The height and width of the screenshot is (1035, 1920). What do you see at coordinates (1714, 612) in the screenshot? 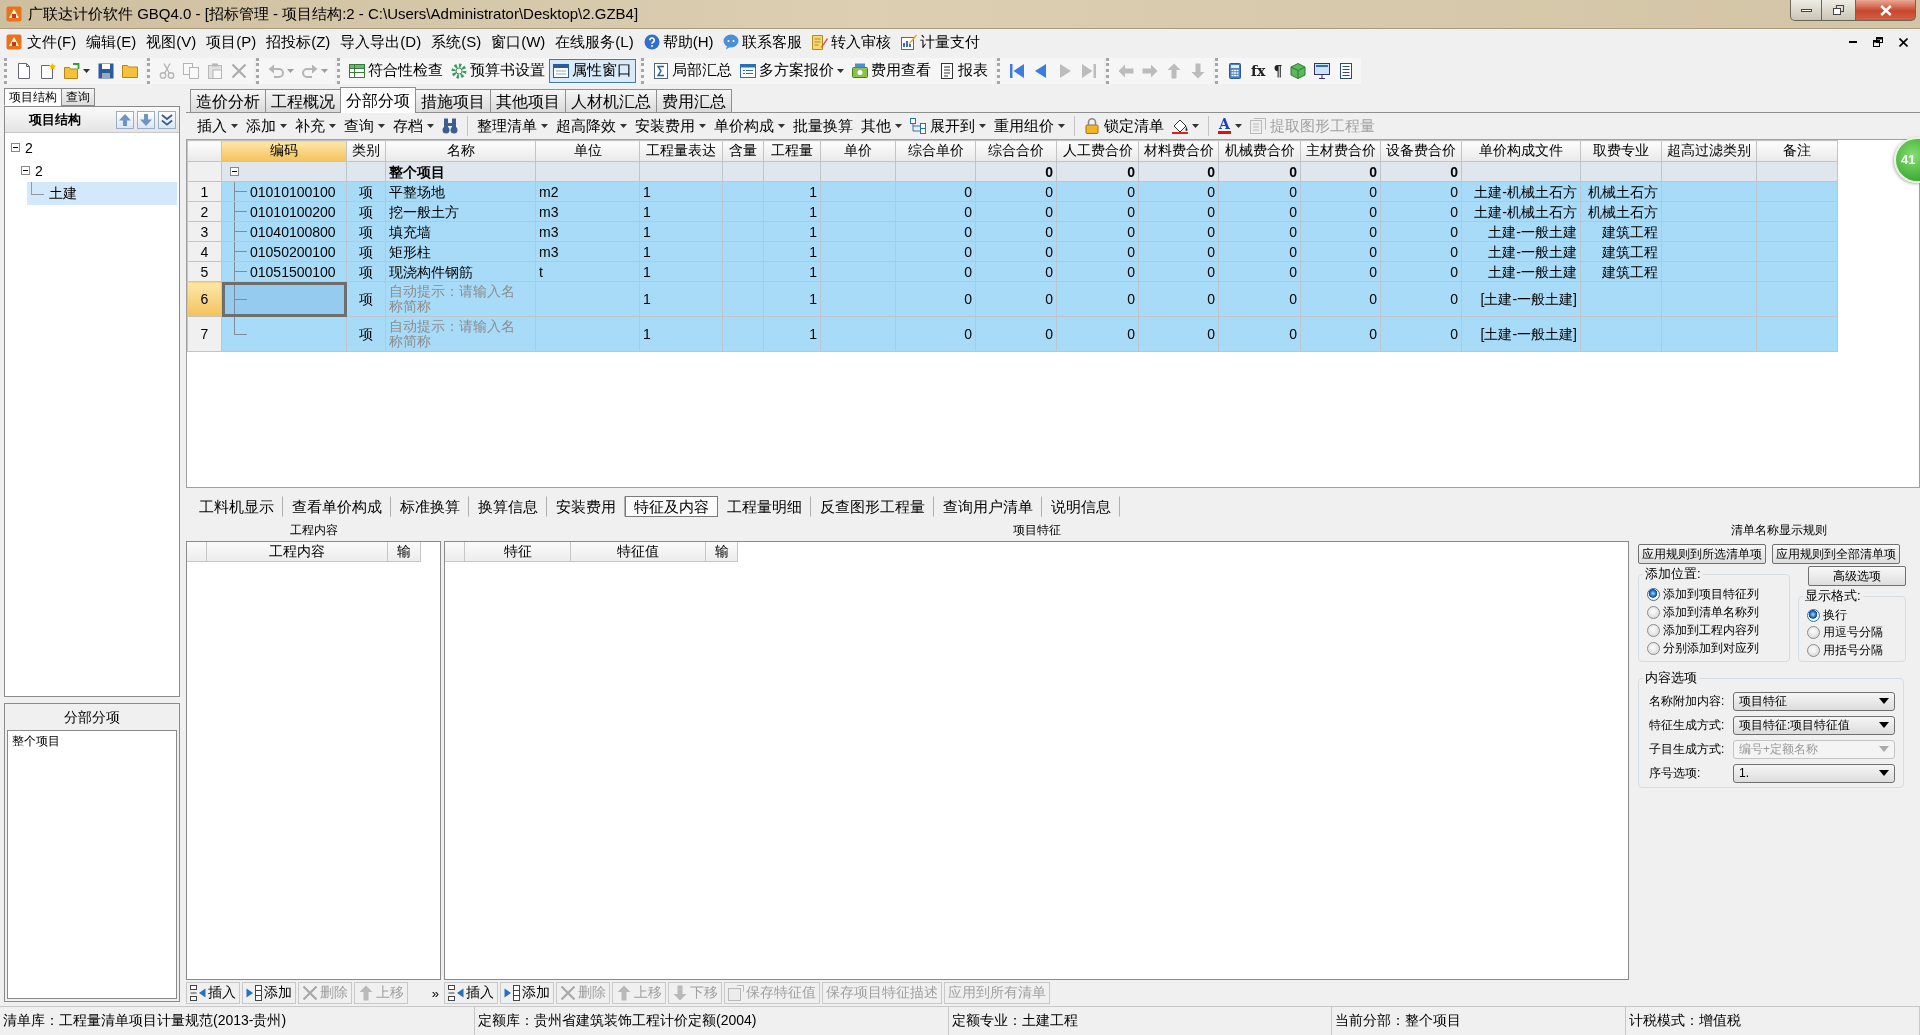
I see `radio-option: 添加到清单名称列` at bounding box center [1714, 612].